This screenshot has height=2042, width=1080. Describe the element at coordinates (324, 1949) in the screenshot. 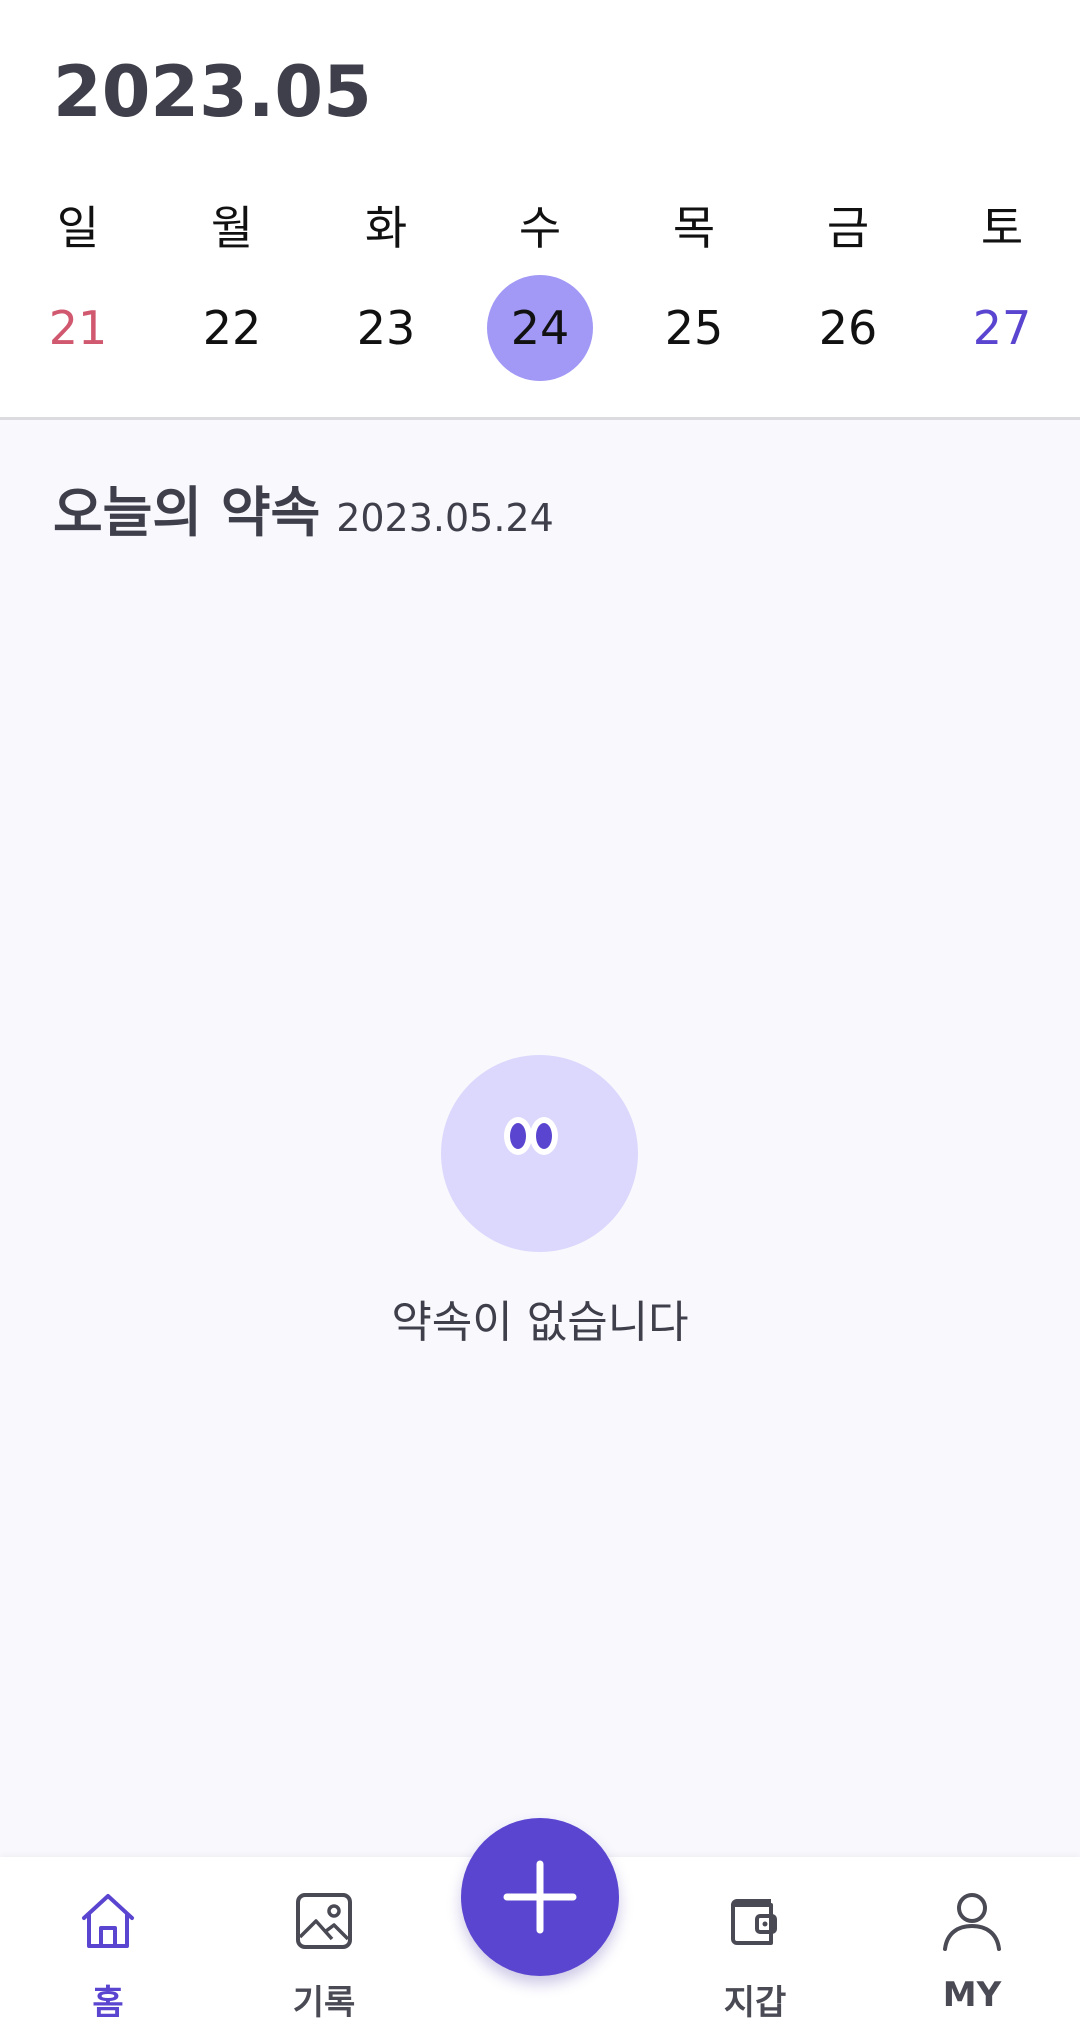

I see `tab-records: 기록` at that location.